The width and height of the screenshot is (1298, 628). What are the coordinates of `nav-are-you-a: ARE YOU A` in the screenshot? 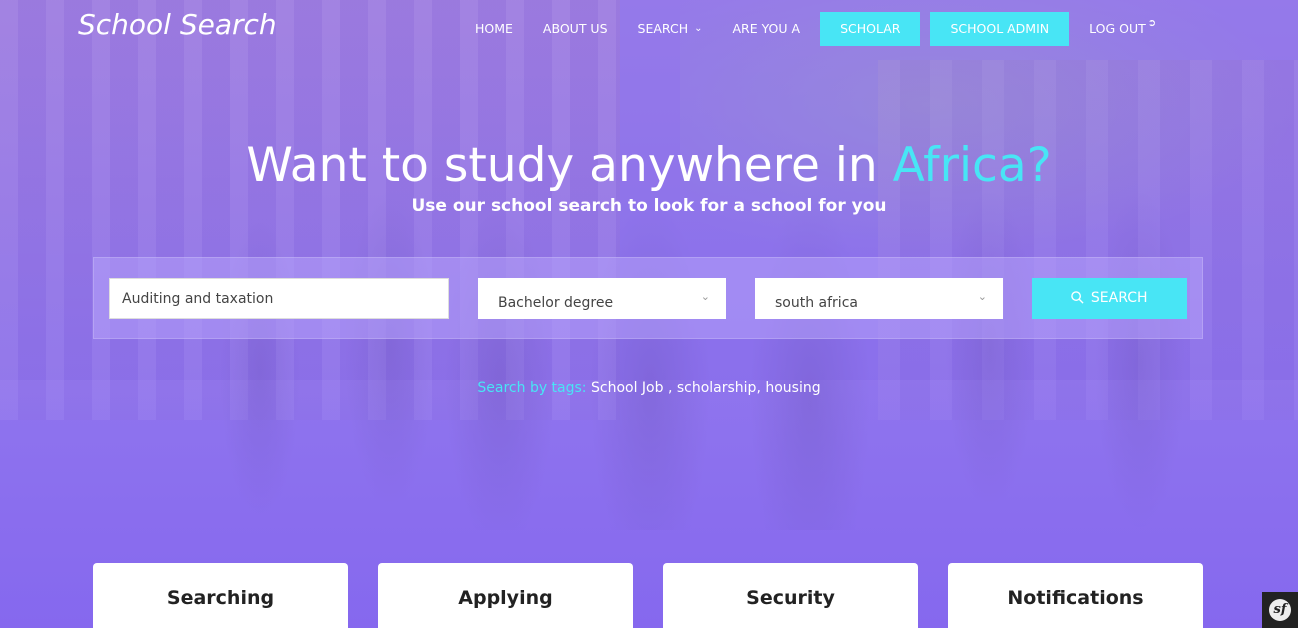 It's located at (766, 29).